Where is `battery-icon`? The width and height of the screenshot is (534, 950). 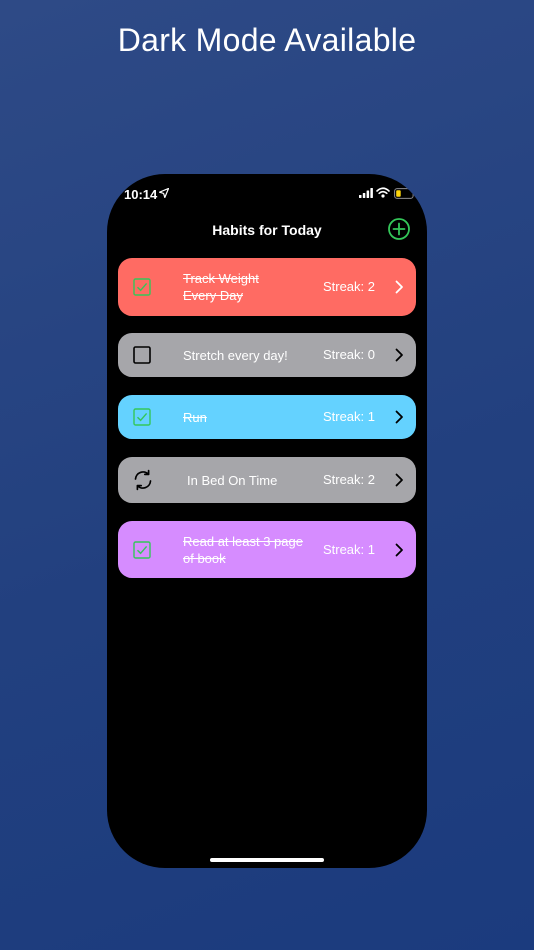 battery-icon is located at coordinates (405, 193).